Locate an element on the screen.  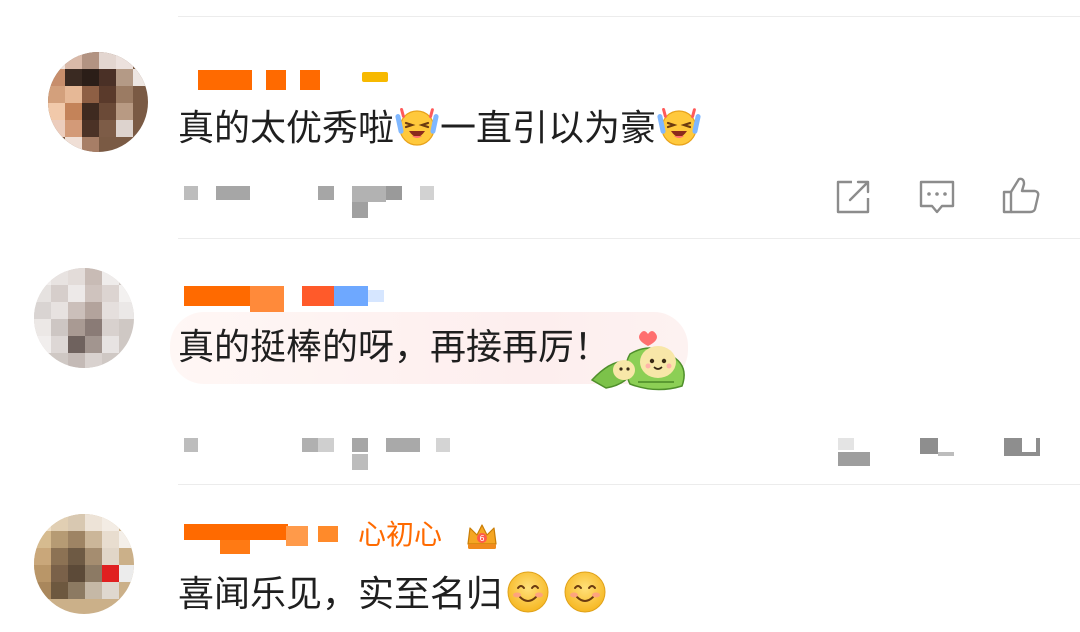
comment-text: 真的挺棒的呀，再接再厉！ is located at coordinates (394, 347).